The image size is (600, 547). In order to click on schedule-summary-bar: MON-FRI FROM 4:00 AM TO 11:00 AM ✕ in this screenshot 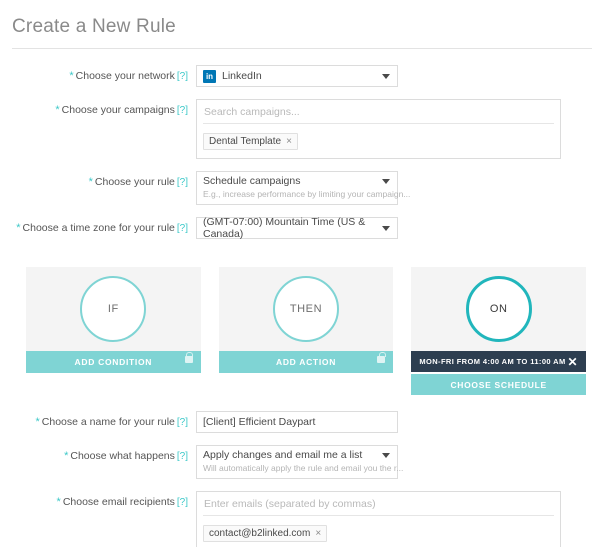, I will do `click(499, 361)`.